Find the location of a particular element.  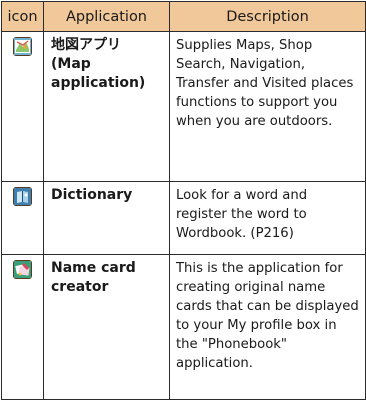

application-name: 地図アプリ (Map application) is located at coordinates (106, 106).